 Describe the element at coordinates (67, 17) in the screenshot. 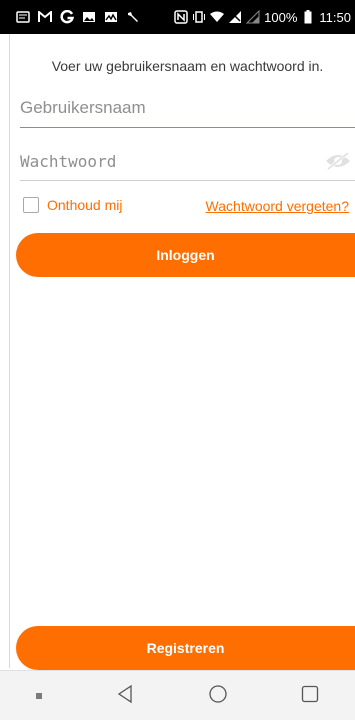

I see `google-icon` at that location.